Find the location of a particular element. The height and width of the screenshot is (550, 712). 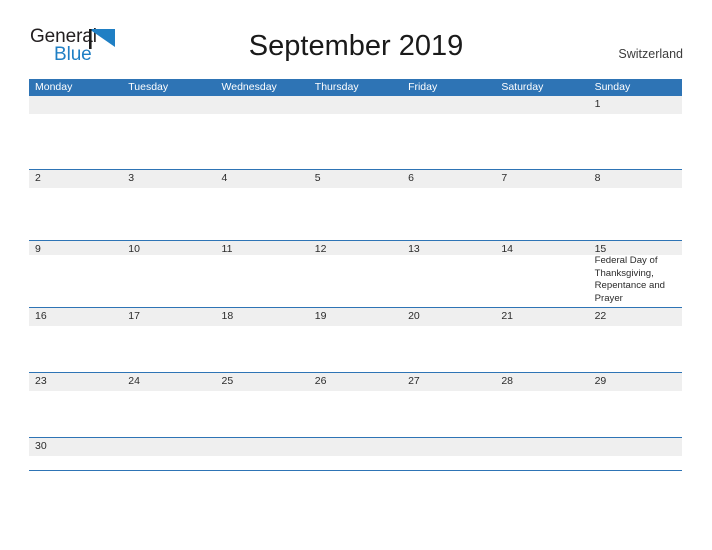

week-date-band: 30 is located at coordinates (355, 447).